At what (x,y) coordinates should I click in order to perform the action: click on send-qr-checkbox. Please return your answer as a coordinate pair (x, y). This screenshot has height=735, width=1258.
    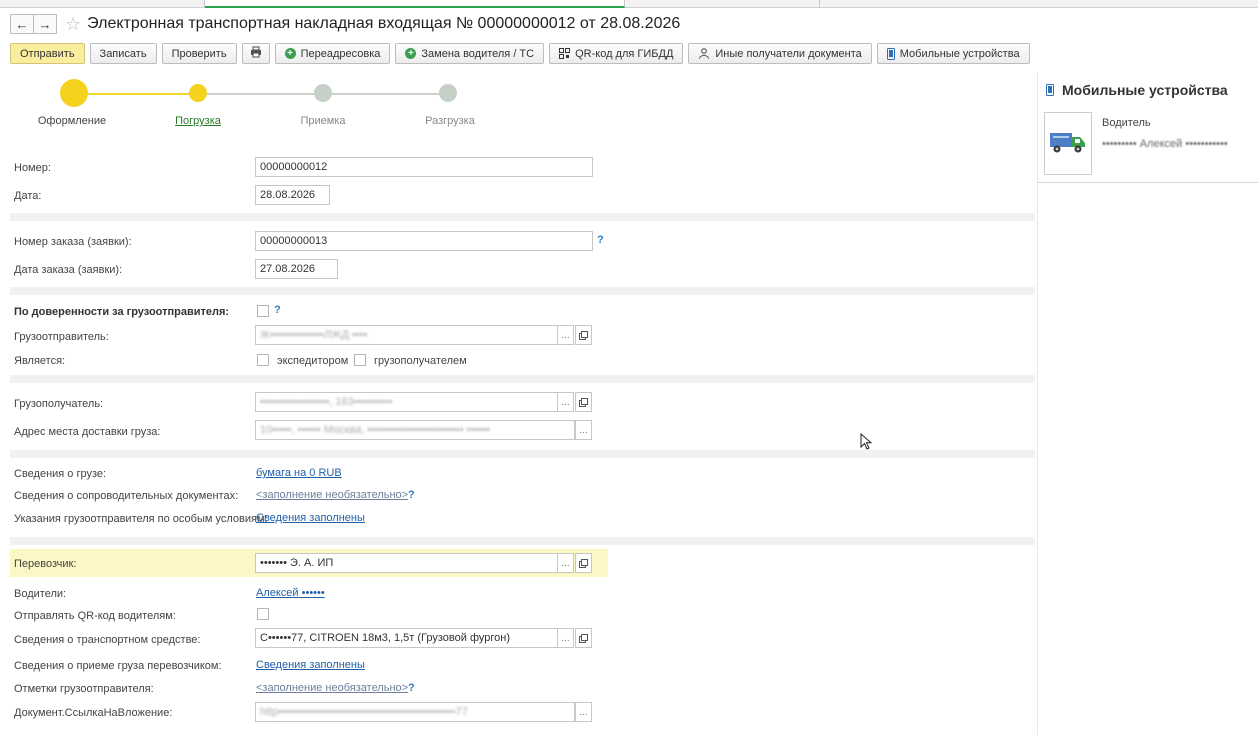
    Looking at the image, I should click on (263, 614).